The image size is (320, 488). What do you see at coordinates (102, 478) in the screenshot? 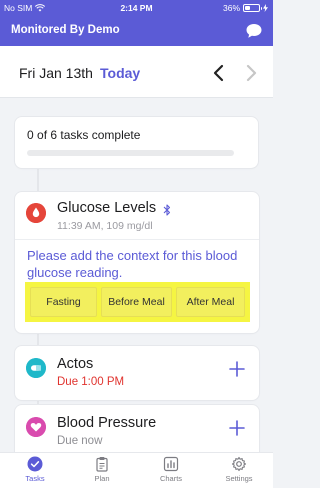
I see `tab-plan-label: Plan` at bounding box center [102, 478].